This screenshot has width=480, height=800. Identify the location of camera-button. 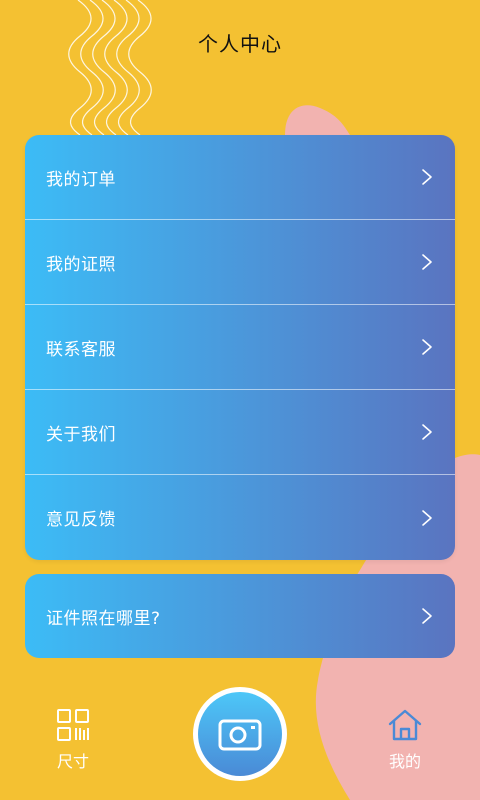
(240, 734).